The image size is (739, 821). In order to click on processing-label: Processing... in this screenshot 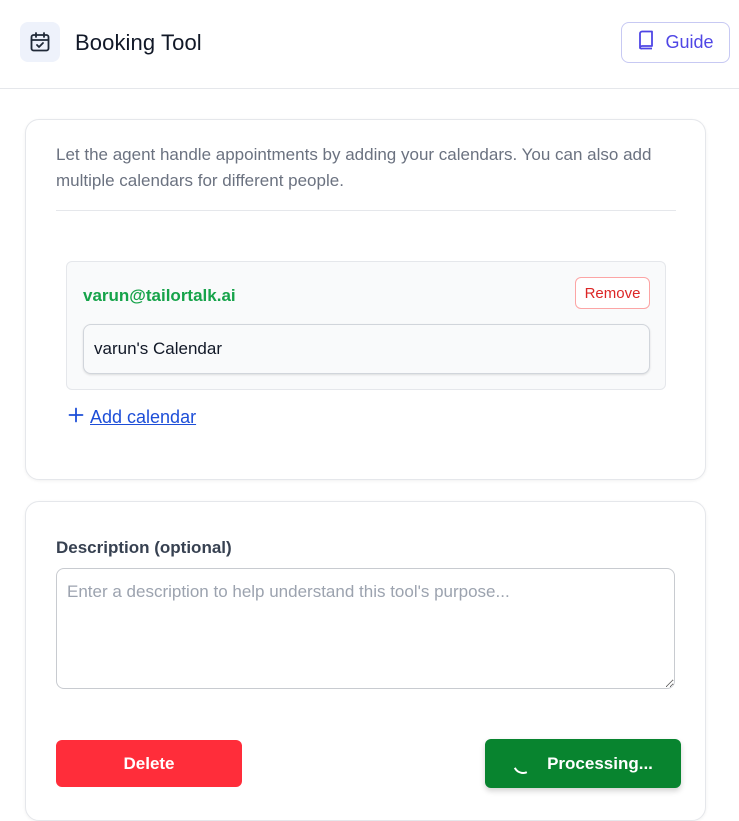, I will do `click(600, 763)`.